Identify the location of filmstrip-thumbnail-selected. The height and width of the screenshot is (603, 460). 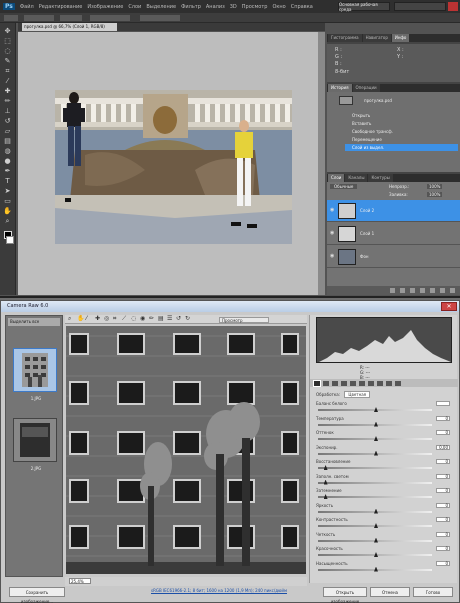
(35, 370).